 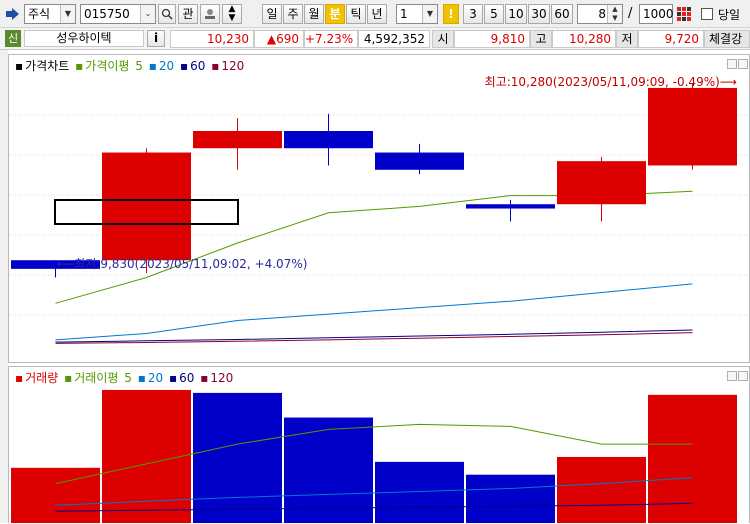 I want to click on period-minute: 분, so click(x=335, y=14).